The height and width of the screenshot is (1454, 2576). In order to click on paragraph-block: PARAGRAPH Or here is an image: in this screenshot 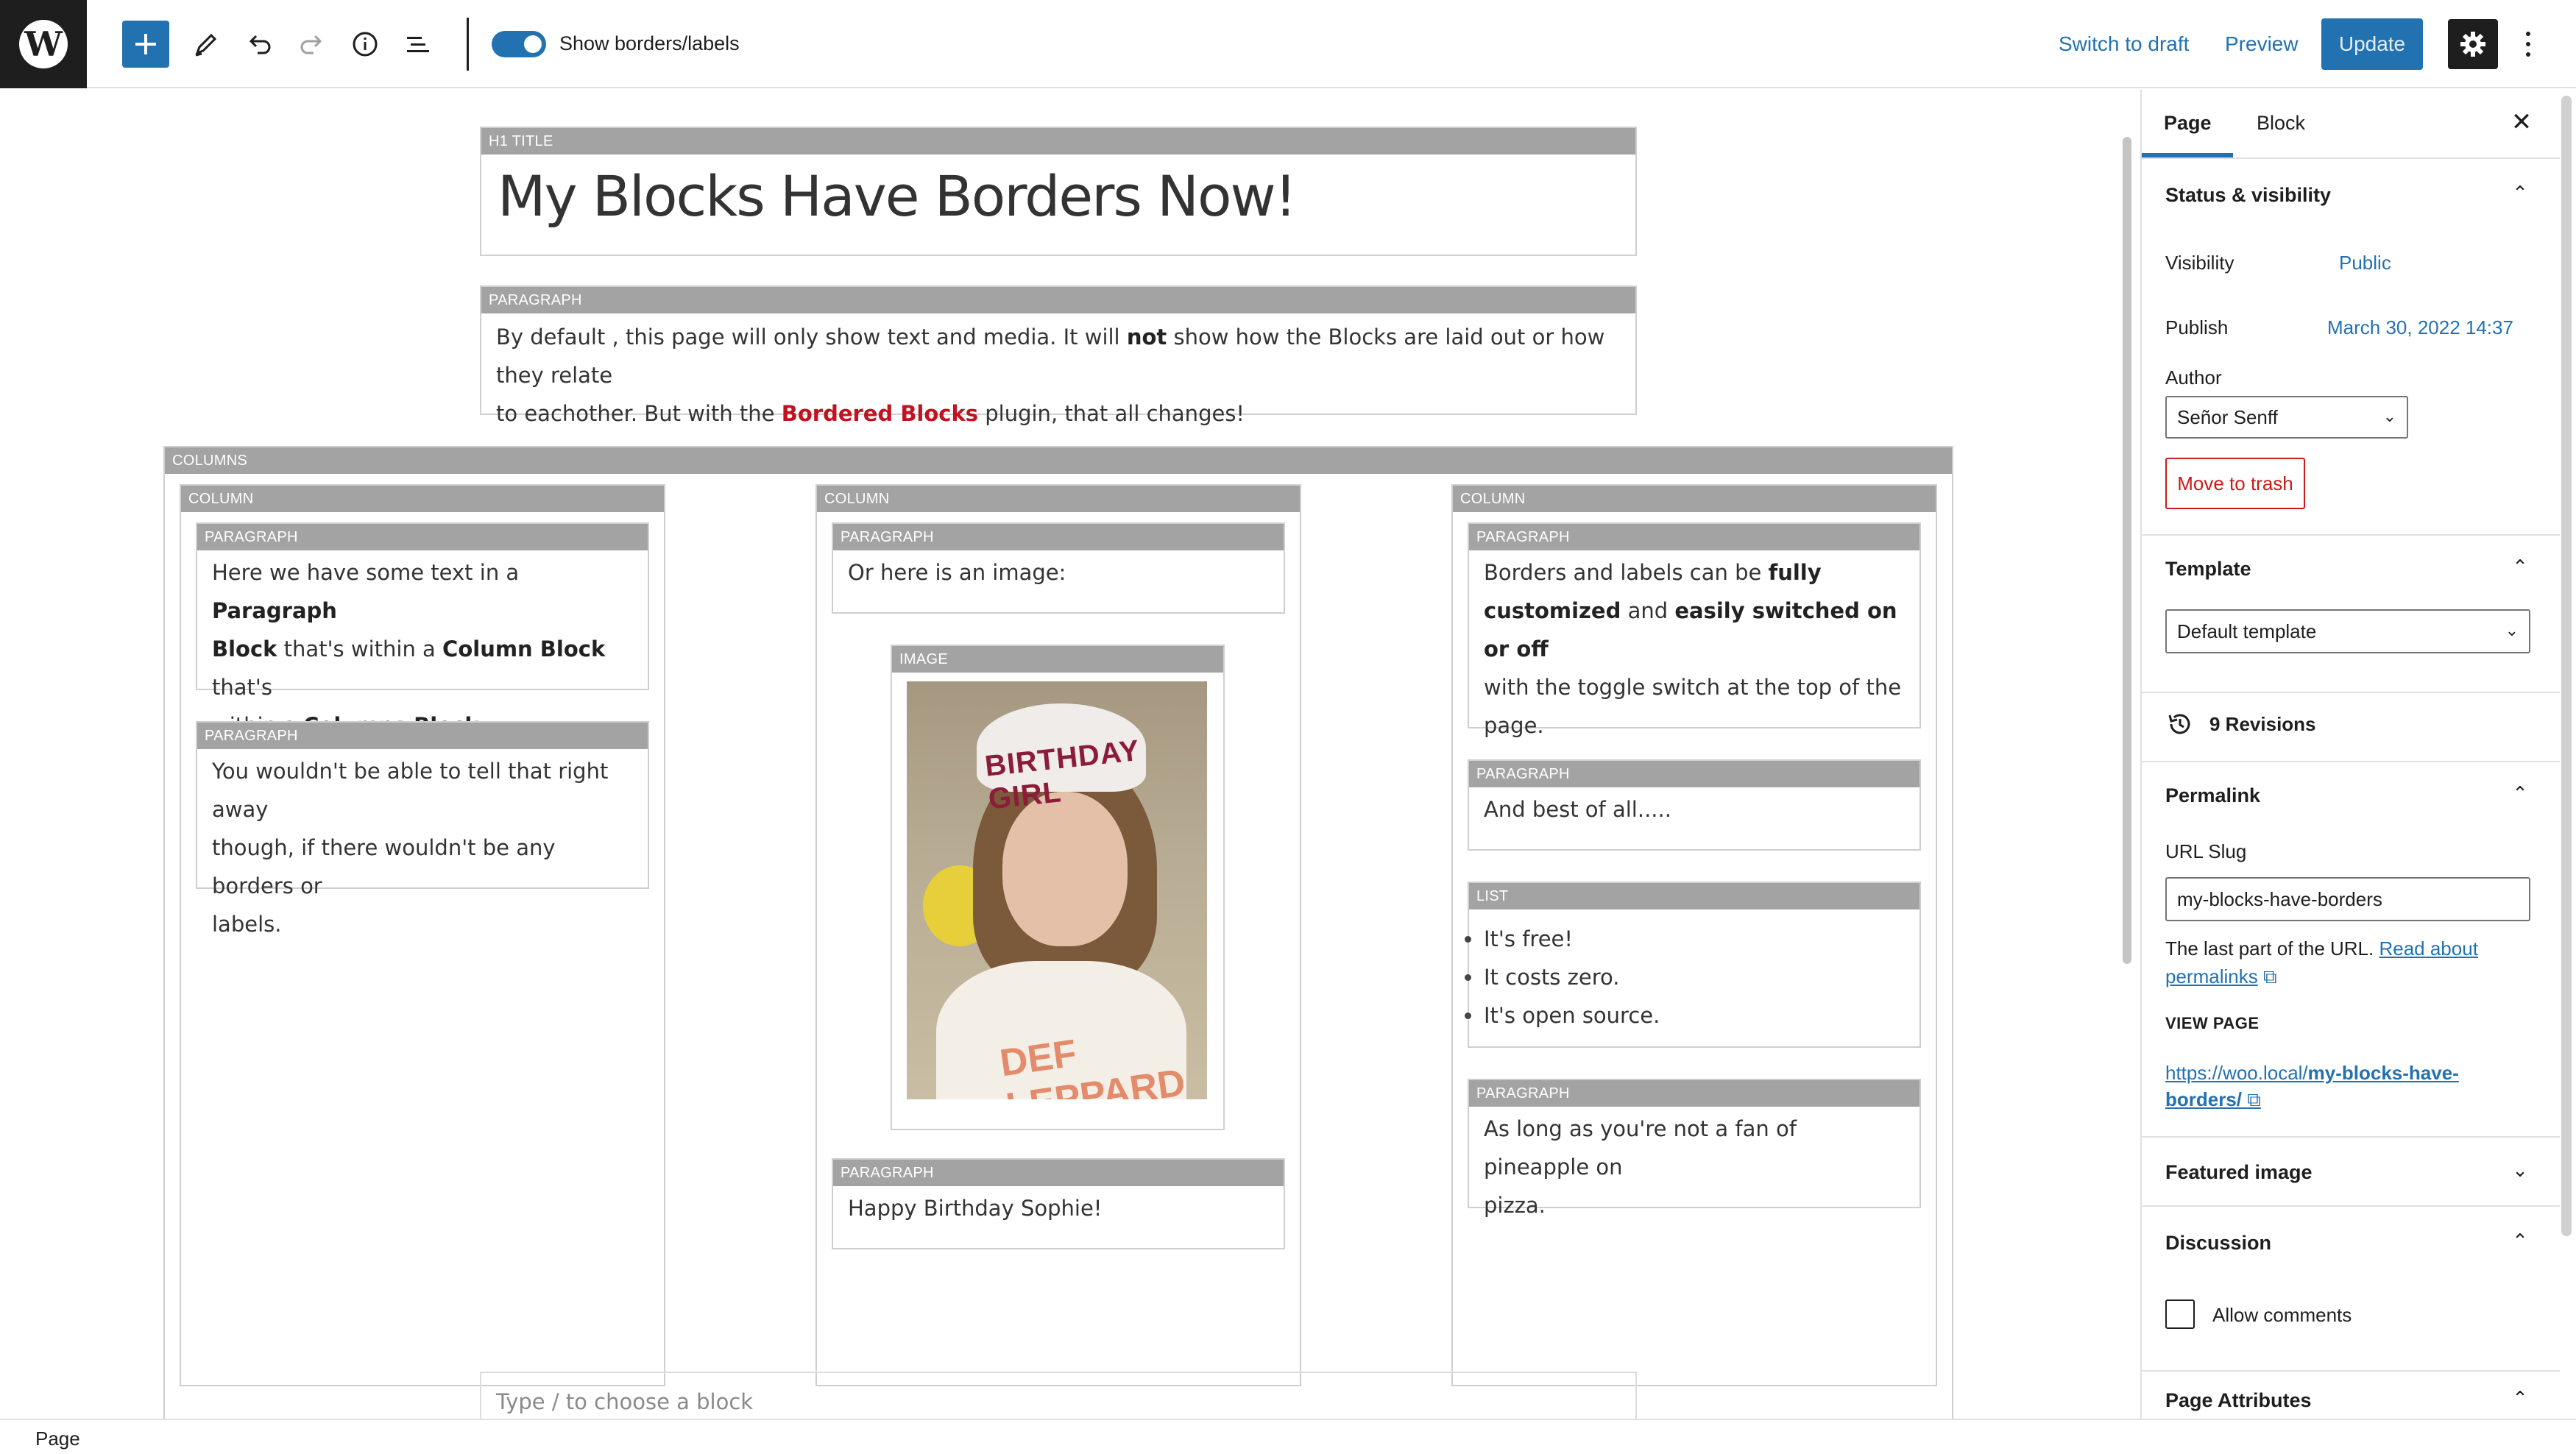, I will do `click(1058, 568)`.